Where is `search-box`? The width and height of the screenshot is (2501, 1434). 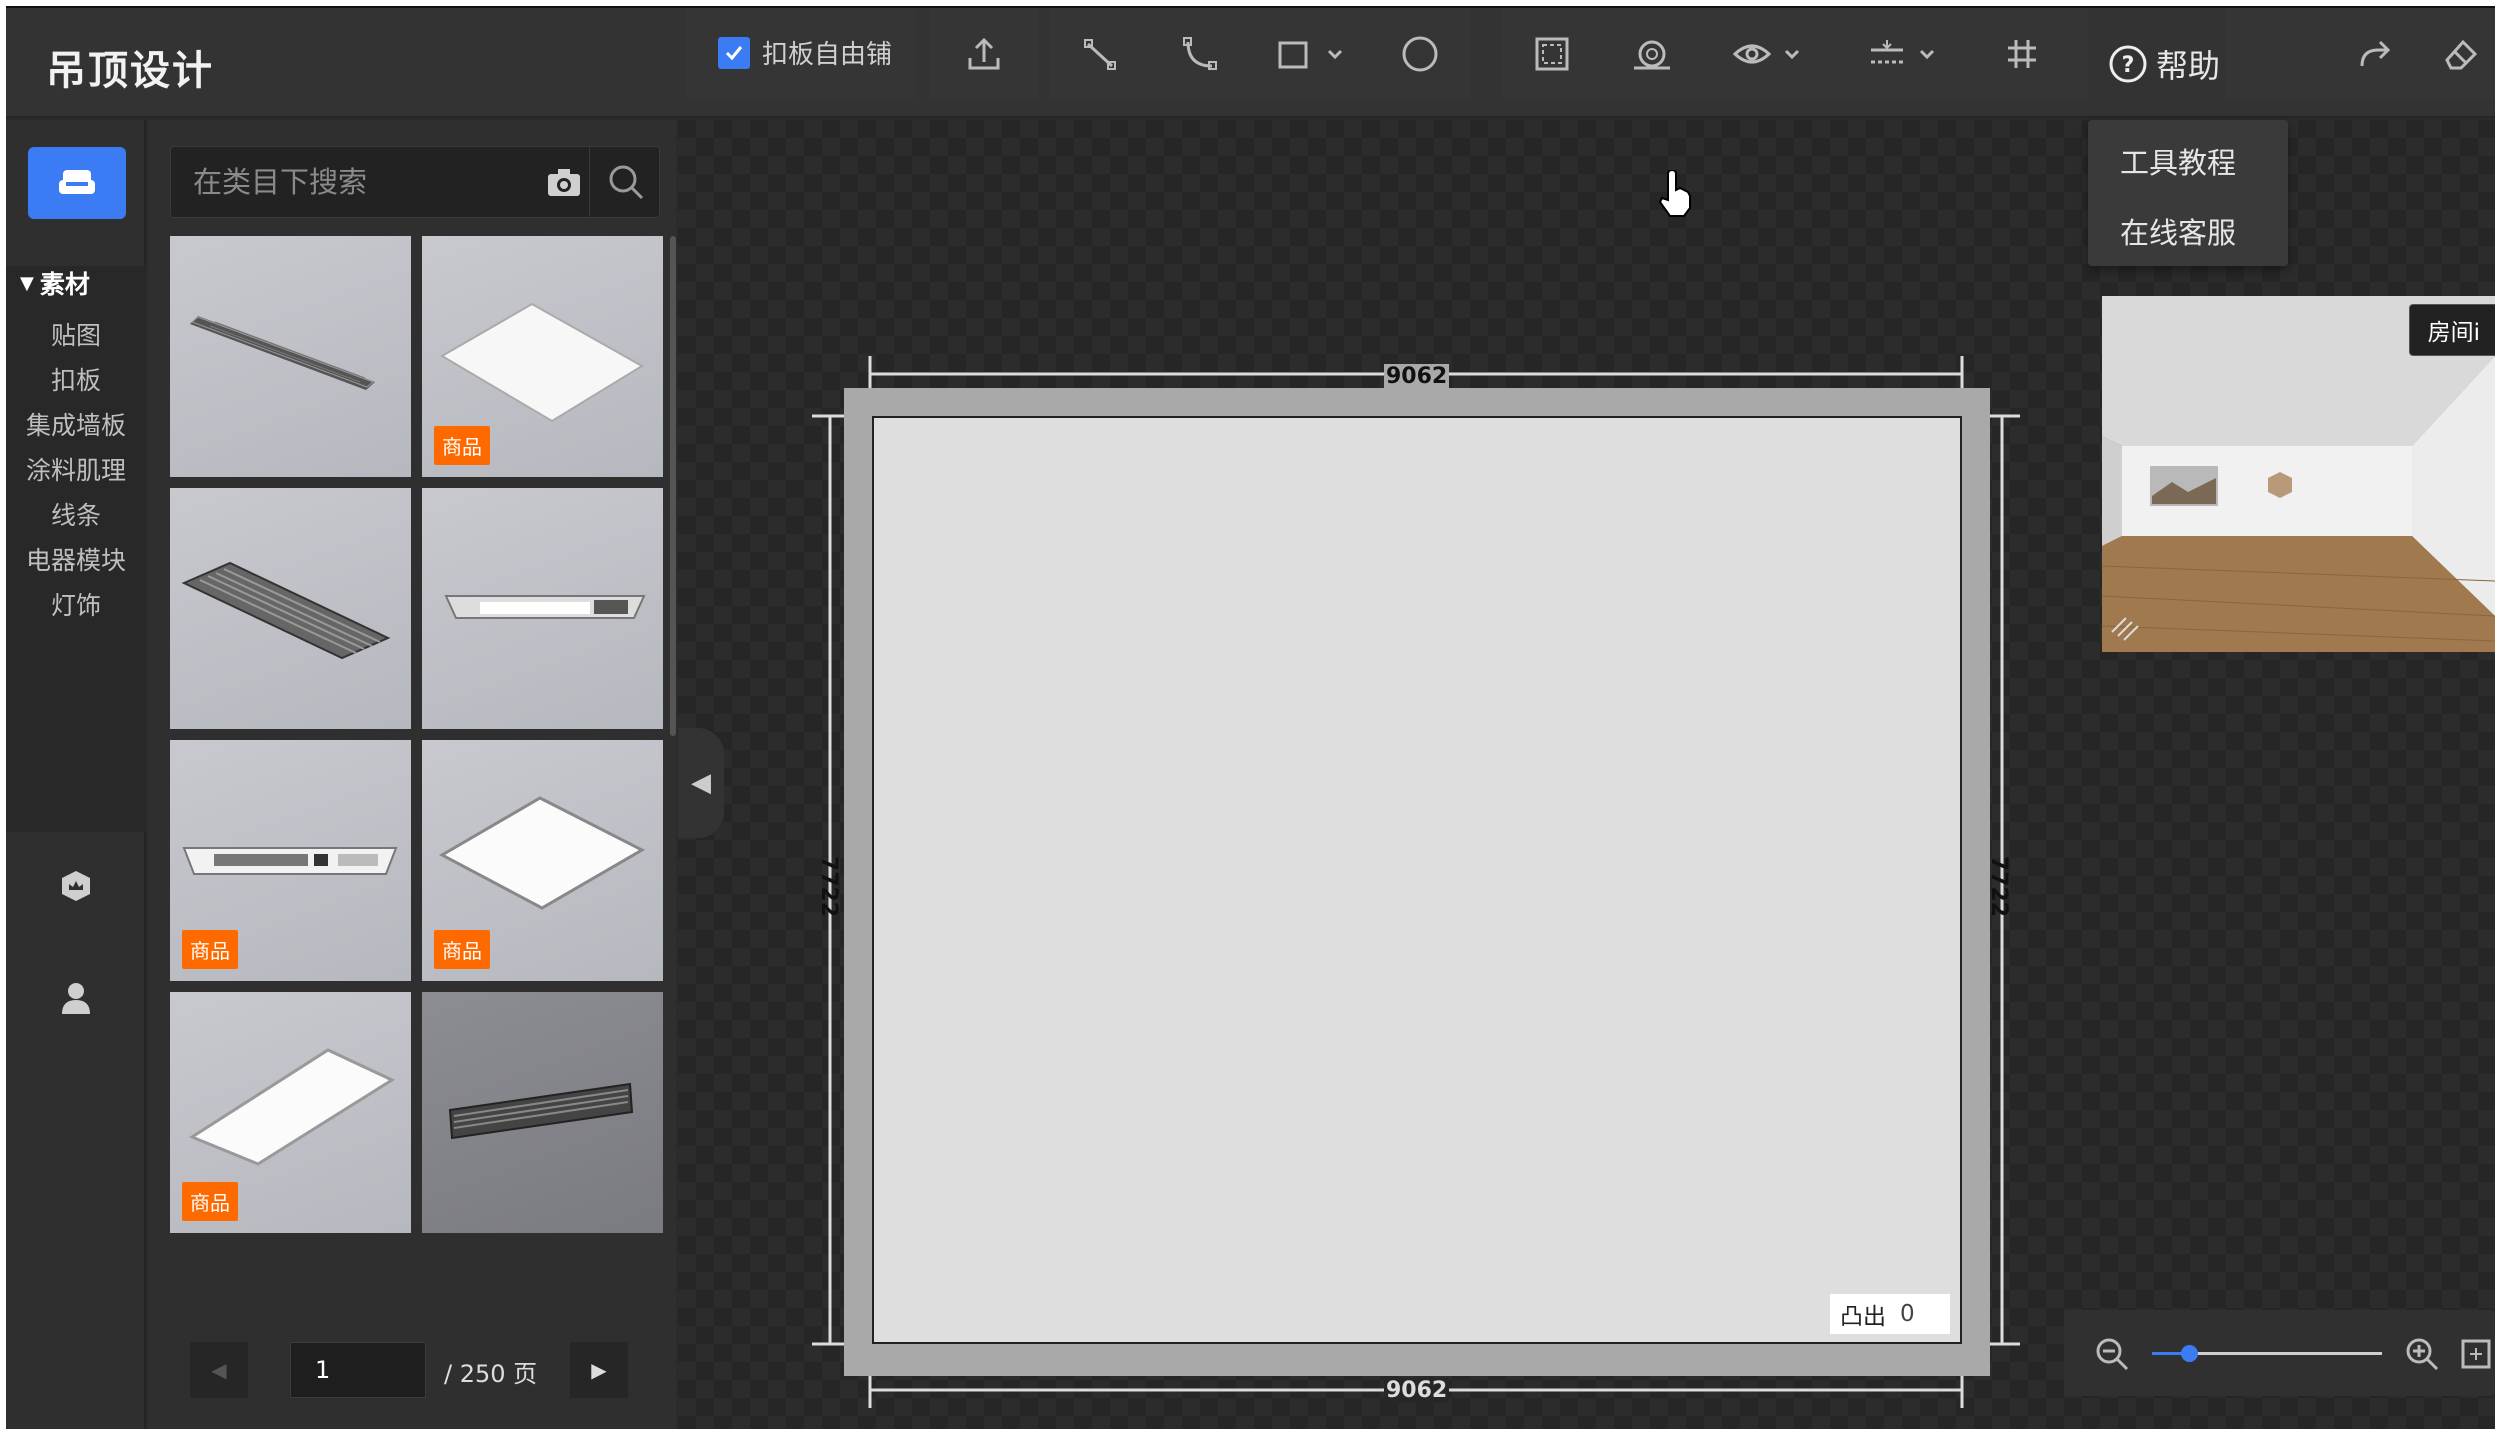
search-box is located at coordinates (415, 182).